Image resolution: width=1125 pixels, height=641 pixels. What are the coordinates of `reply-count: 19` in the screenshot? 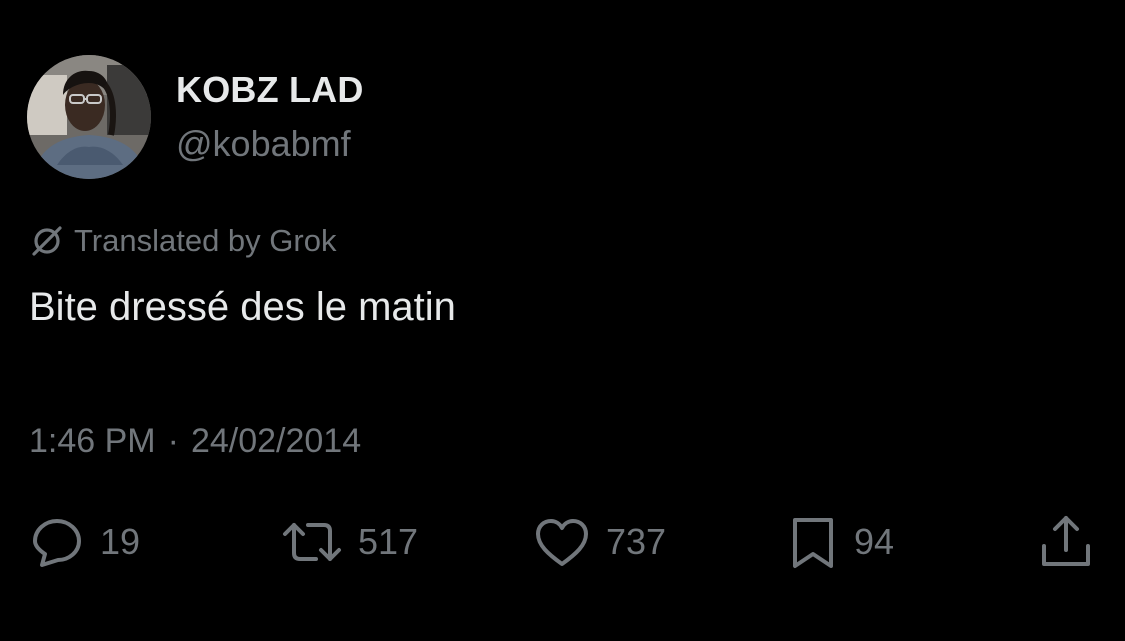 It's located at (120, 541).